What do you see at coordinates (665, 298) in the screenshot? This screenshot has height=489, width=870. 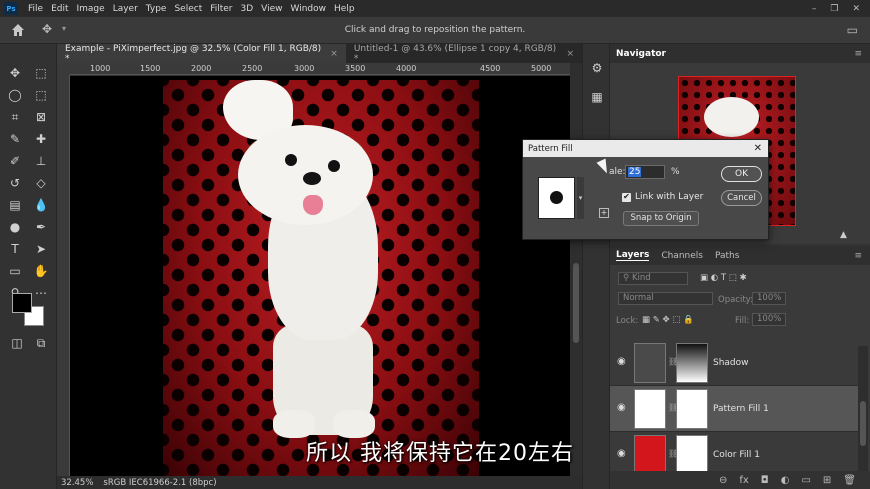 I see `blend-mode-select: Normal` at bounding box center [665, 298].